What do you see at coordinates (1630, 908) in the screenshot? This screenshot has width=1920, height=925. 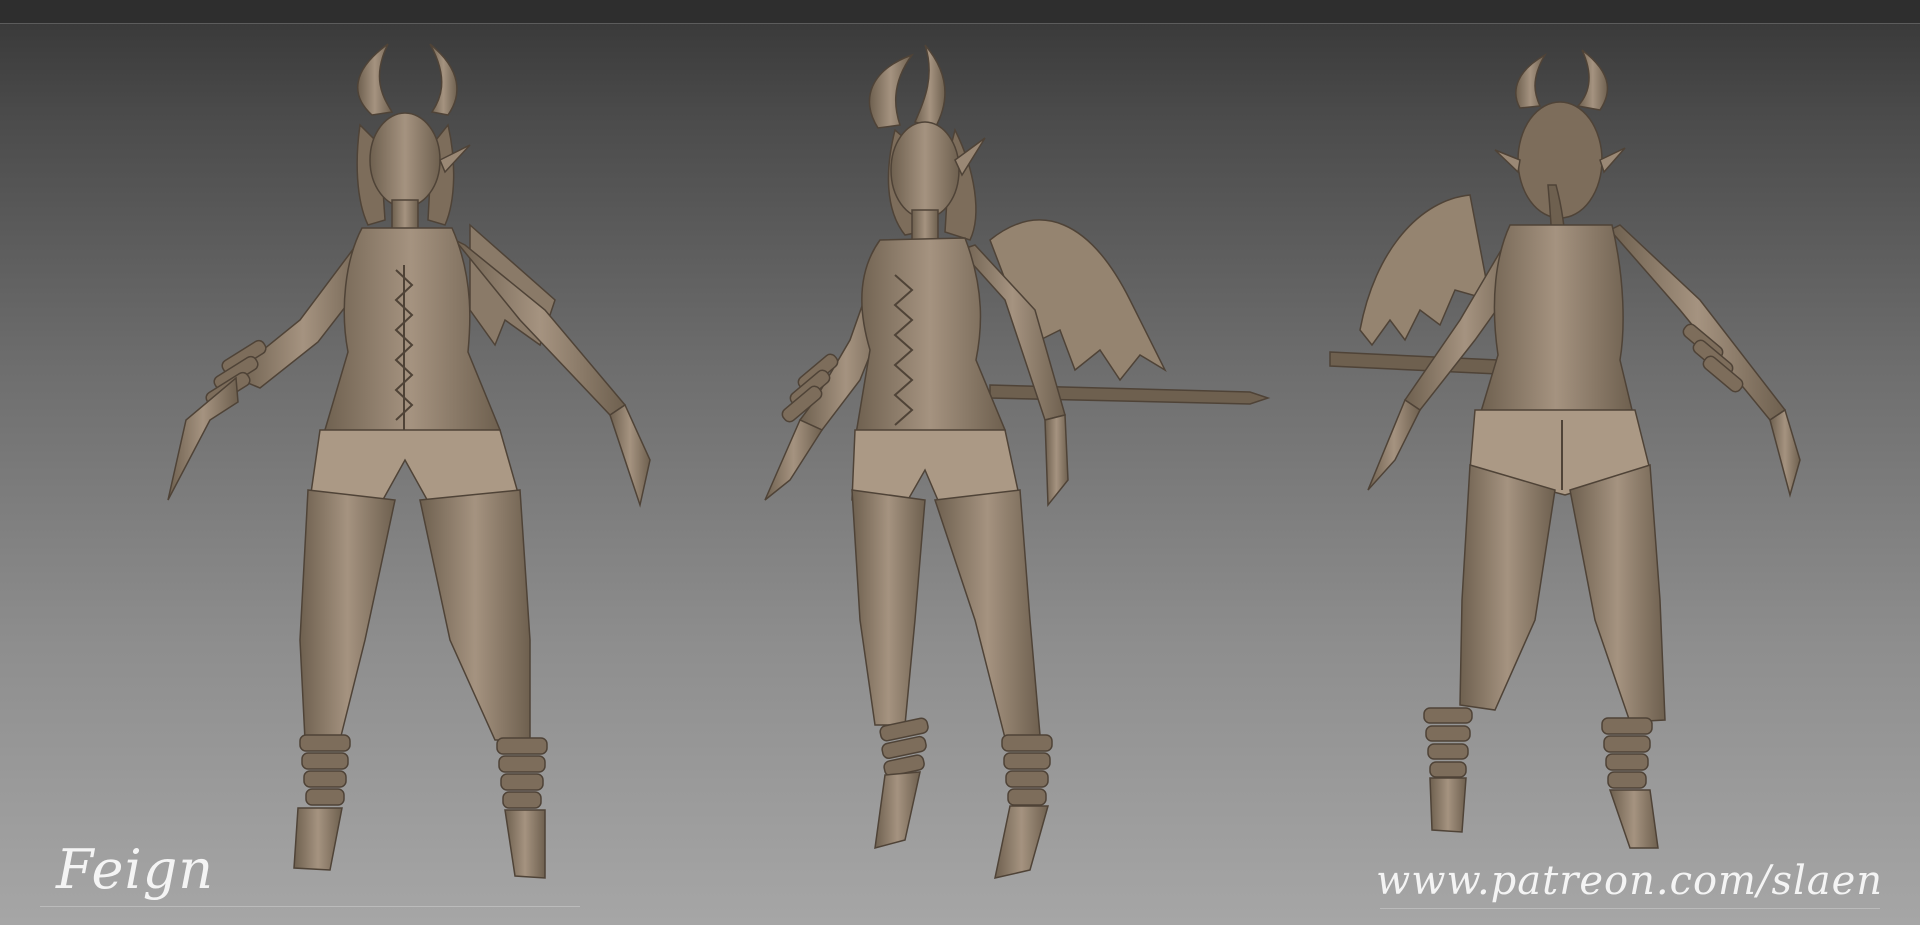 I see `url-underline` at bounding box center [1630, 908].